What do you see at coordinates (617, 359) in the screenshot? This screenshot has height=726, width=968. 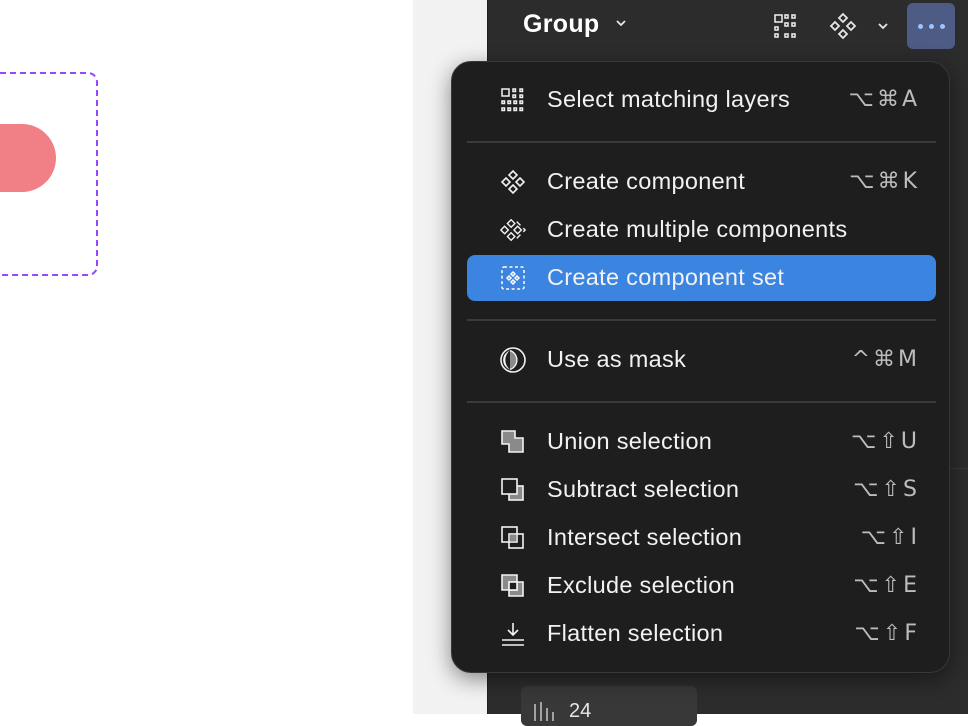 I see `menu-item-label: Use as mask` at bounding box center [617, 359].